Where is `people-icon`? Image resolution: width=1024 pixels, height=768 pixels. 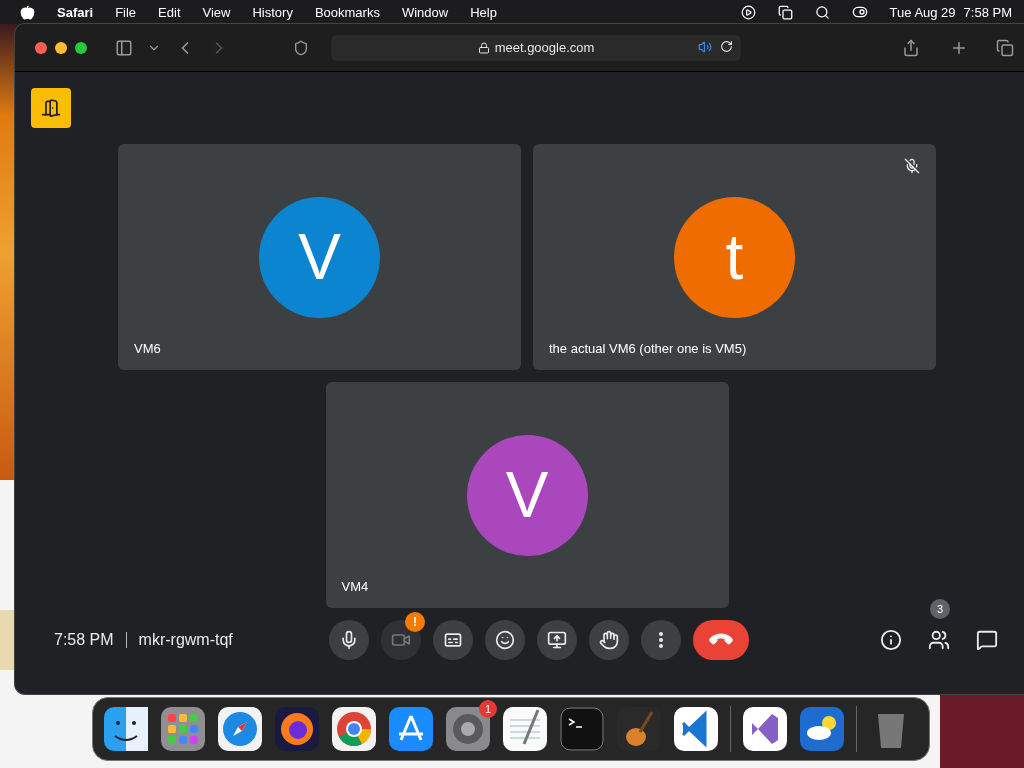
people-icon is located at coordinates (939, 640).